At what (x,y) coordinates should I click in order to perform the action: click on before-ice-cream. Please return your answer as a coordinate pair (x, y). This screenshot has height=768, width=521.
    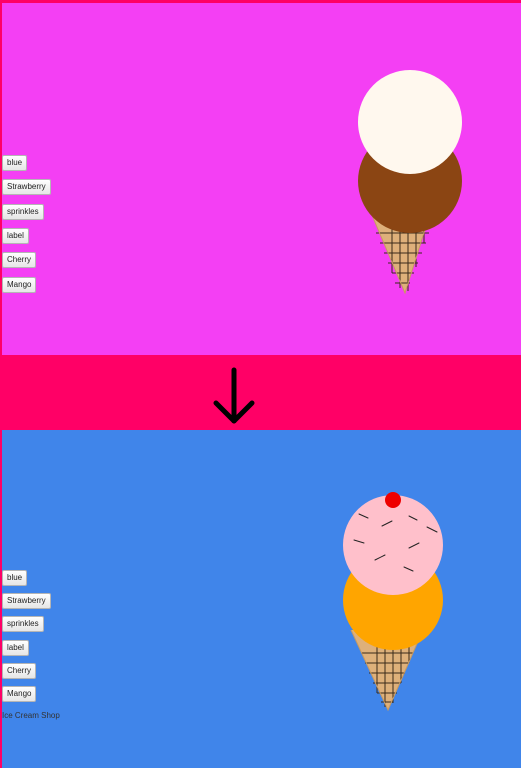
    Looking at the image, I should click on (410, 182).